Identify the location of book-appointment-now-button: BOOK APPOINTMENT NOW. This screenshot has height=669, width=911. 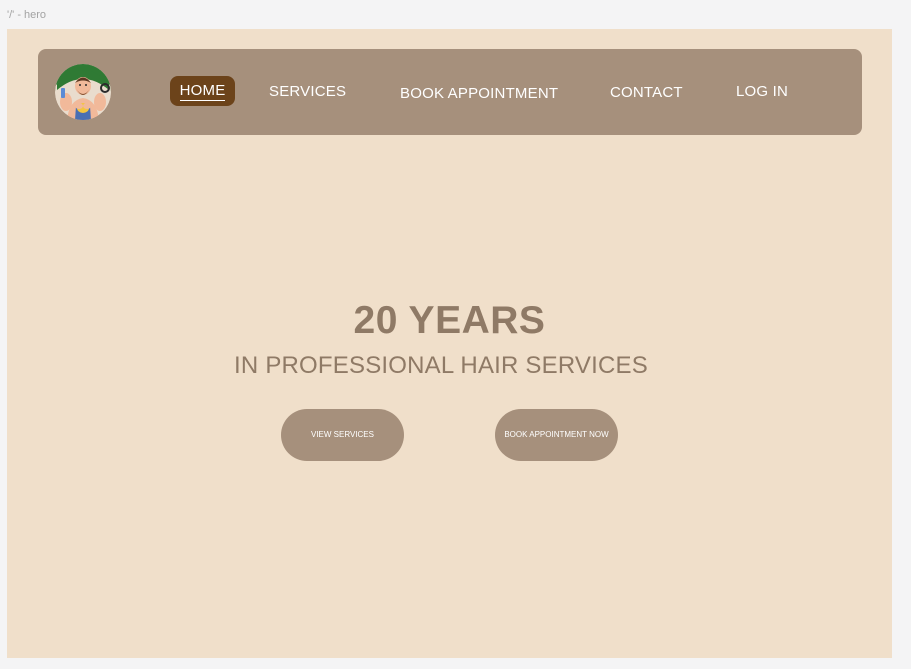
(556, 435).